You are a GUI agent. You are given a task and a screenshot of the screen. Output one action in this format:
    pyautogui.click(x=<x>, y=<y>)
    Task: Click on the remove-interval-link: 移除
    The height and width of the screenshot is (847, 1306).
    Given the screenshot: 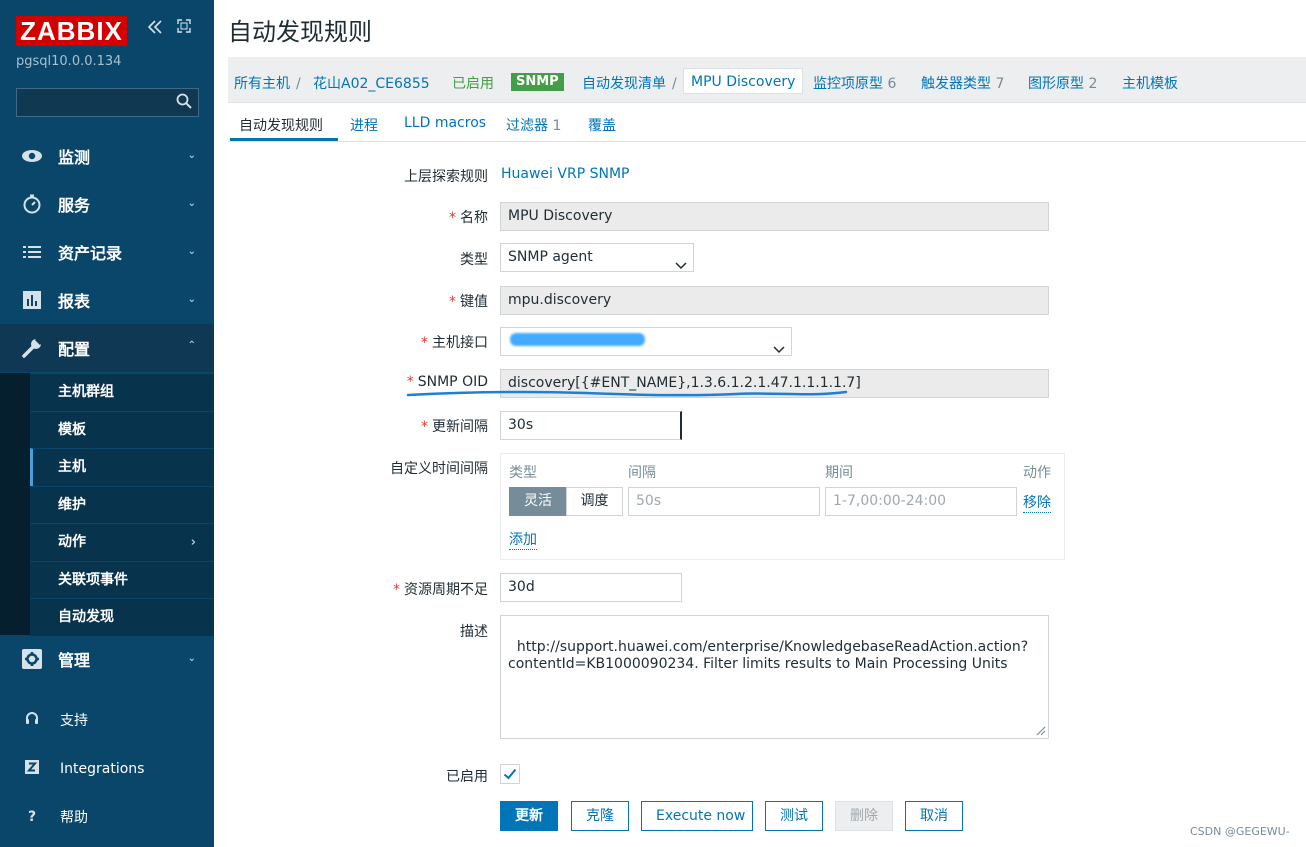 What is the action you would take?
    pyautogui.click(x=1037, y=502)
    